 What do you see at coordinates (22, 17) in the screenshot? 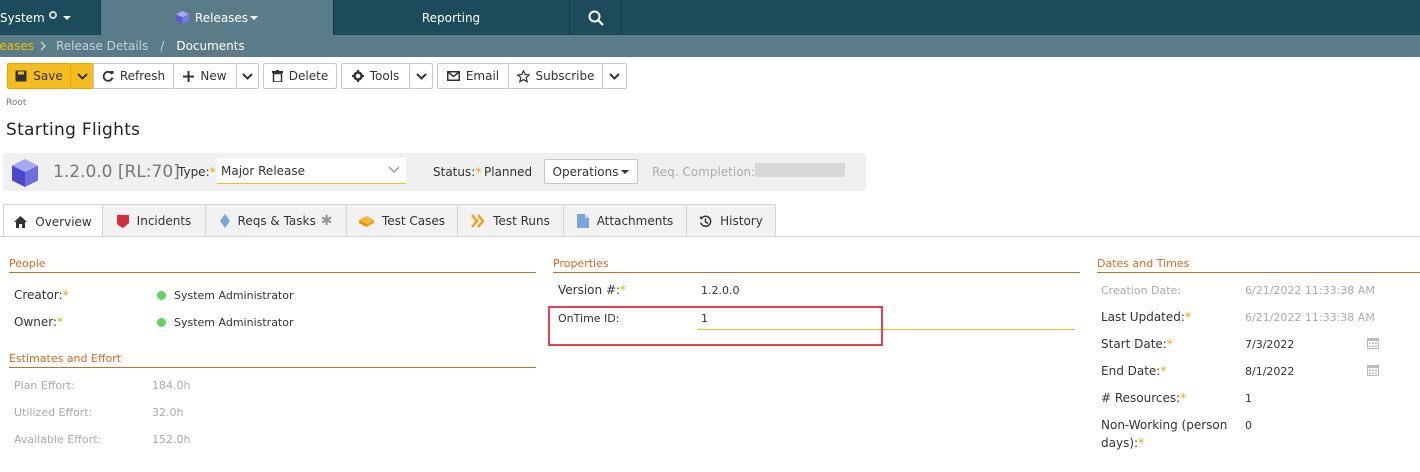
I see `nav-system-label: System` at bounding box center [22, 17].